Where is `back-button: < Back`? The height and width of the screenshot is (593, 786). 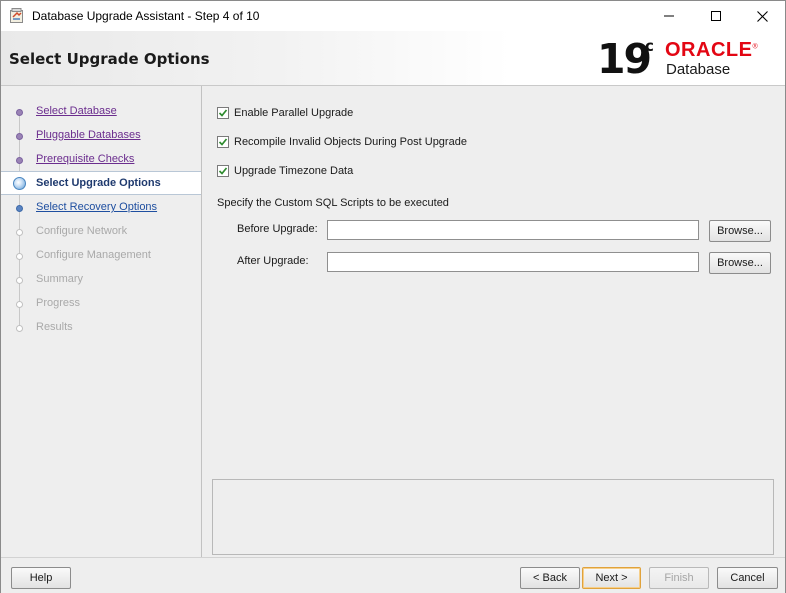
back-button: < Back is located at coordinates (550, 578).